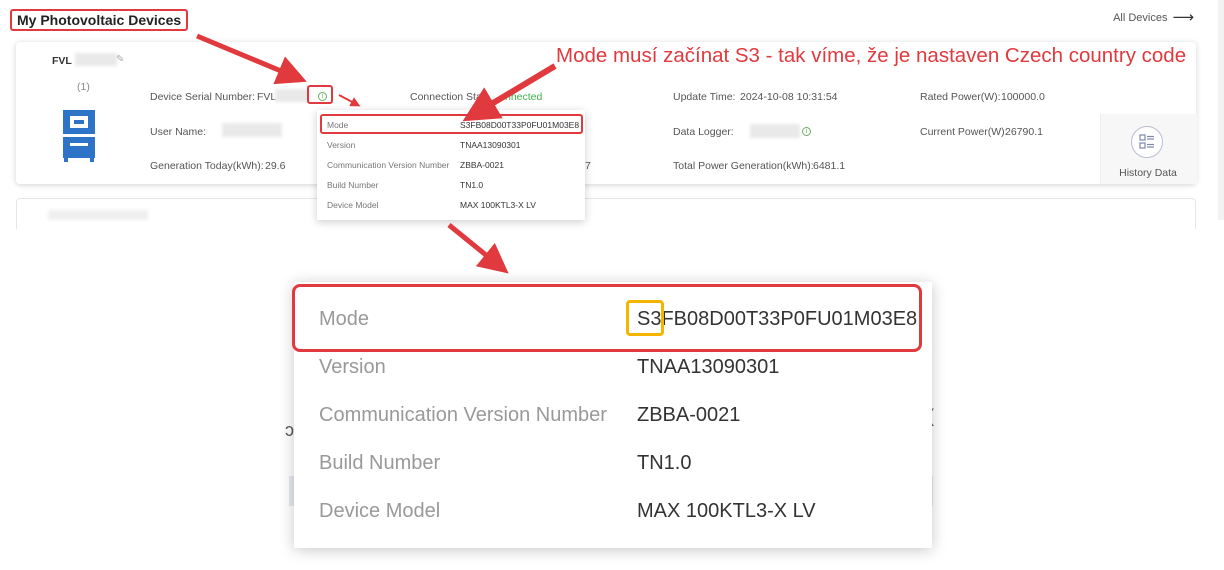 The image size is (1224, 570). I want to click on zoom-comm-version-label: Communication Version Number, so click(463, 415).